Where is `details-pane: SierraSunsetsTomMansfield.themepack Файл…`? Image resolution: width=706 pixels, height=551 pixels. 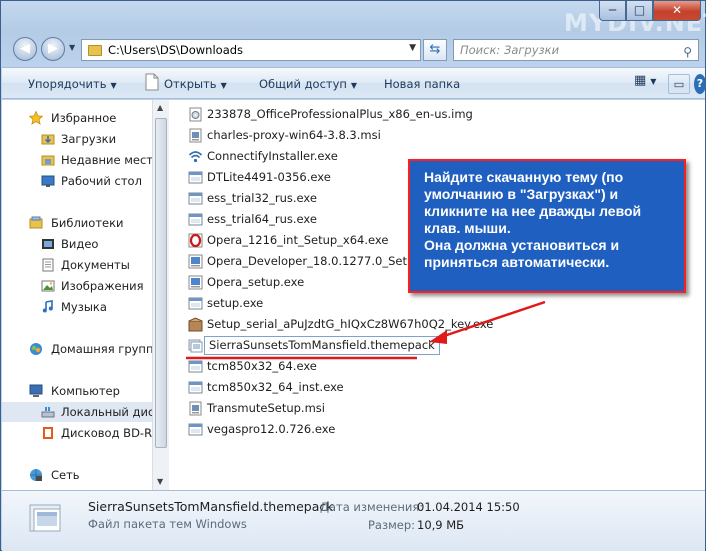 details-pane: SierraSunsetsTomMansfield.themepack Файл… is located at coordinates (353, 520).